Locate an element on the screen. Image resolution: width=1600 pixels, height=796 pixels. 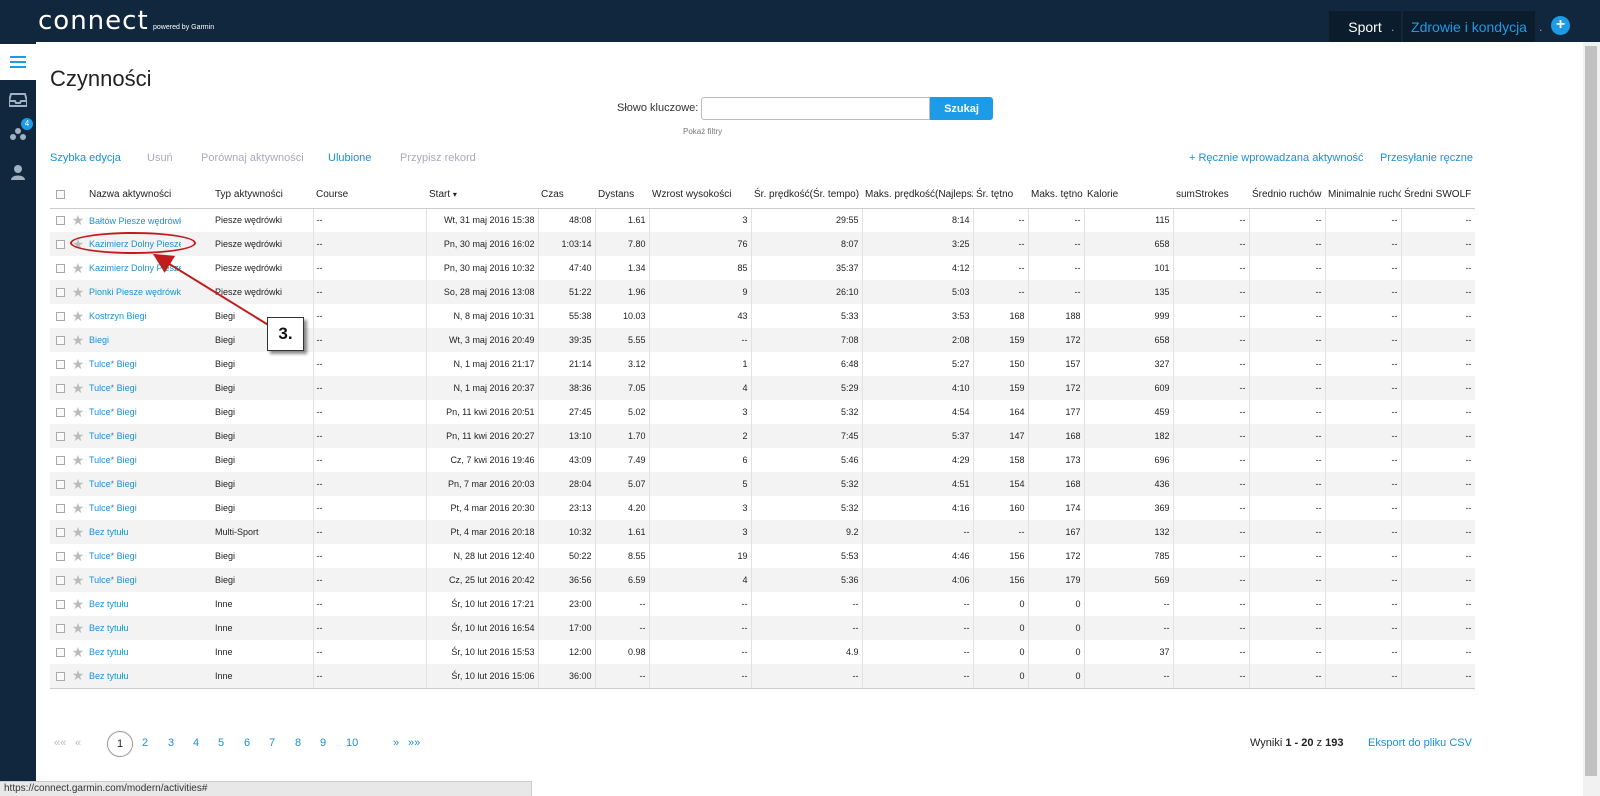
first-page-link: «« is located at coordinates (60, 743).